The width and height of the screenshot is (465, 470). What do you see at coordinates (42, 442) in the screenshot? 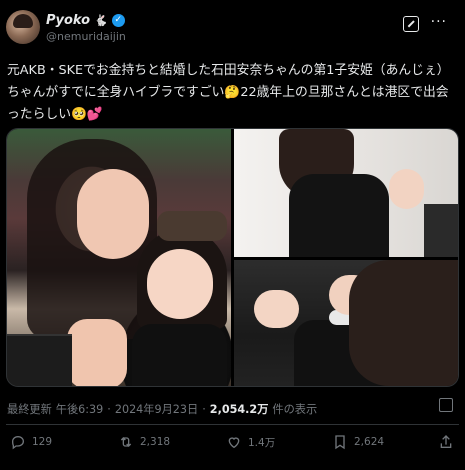
I see `reply-count: 129` at bounding box center [42, 442].